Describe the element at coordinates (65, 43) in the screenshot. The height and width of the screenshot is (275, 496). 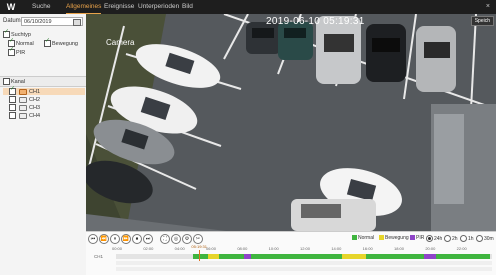
I see `motion-label: Bewegung` at that location.